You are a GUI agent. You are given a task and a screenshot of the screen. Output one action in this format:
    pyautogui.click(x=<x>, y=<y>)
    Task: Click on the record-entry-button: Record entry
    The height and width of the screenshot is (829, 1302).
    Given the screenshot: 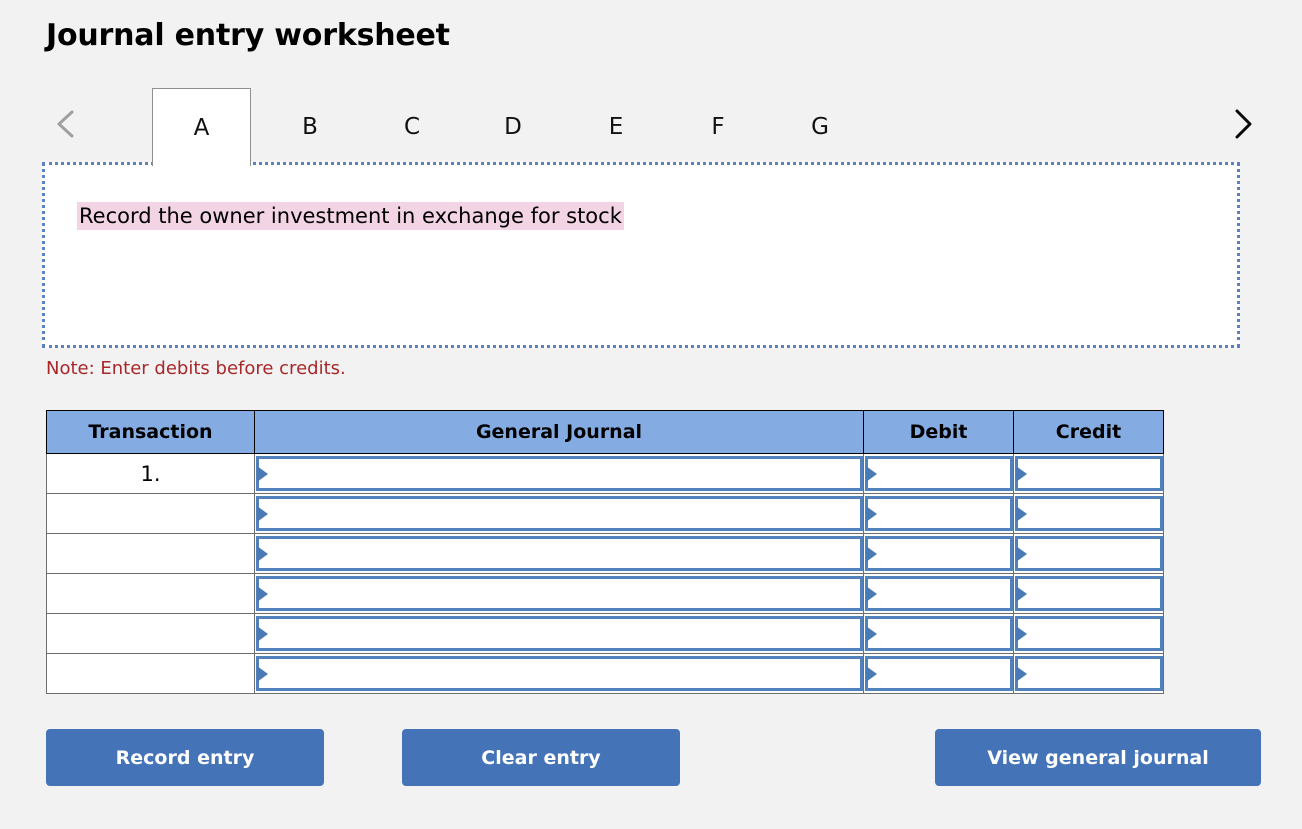 What is the action you would take?
    pyautogui.click(x=185, y=757)
    